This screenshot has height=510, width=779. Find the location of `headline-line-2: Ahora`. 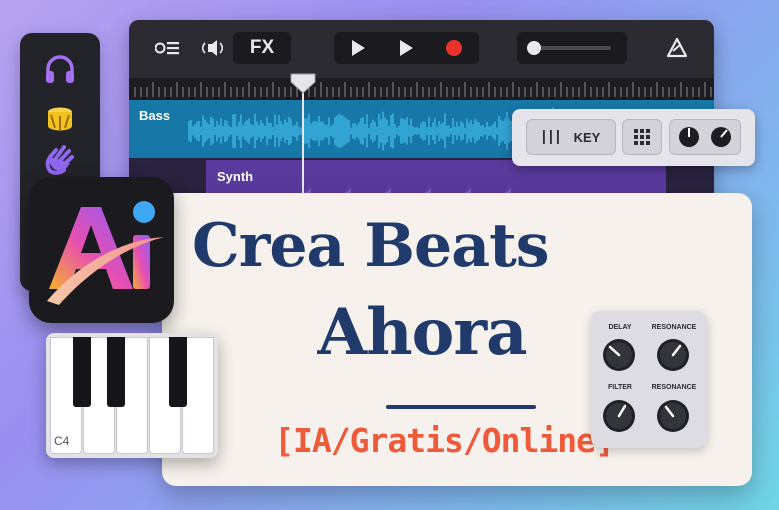

headline-line-2: Ahora is located at coordinates (422, 332).